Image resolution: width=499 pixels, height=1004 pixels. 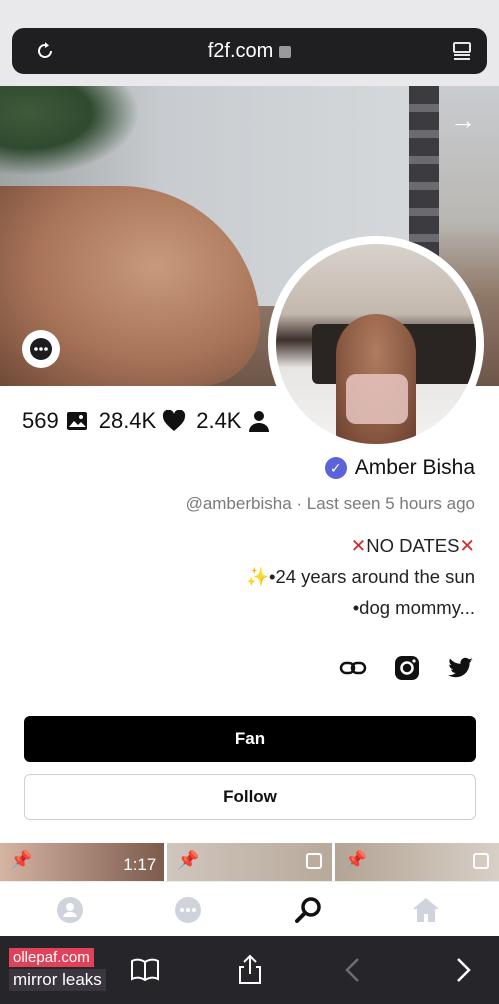 I want to click on follow-button: Follow, so click(x=250, y=797).